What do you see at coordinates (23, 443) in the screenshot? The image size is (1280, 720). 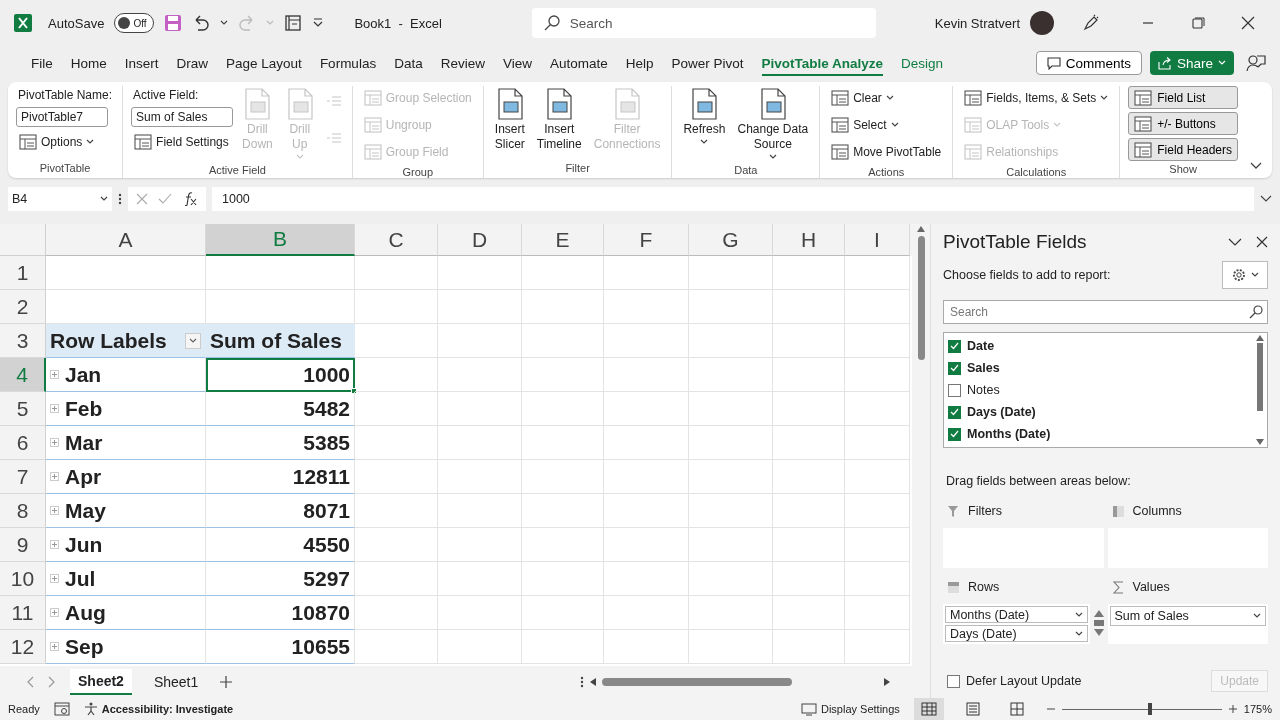 I see `row-header: 6` at bounding box center [23, 443].